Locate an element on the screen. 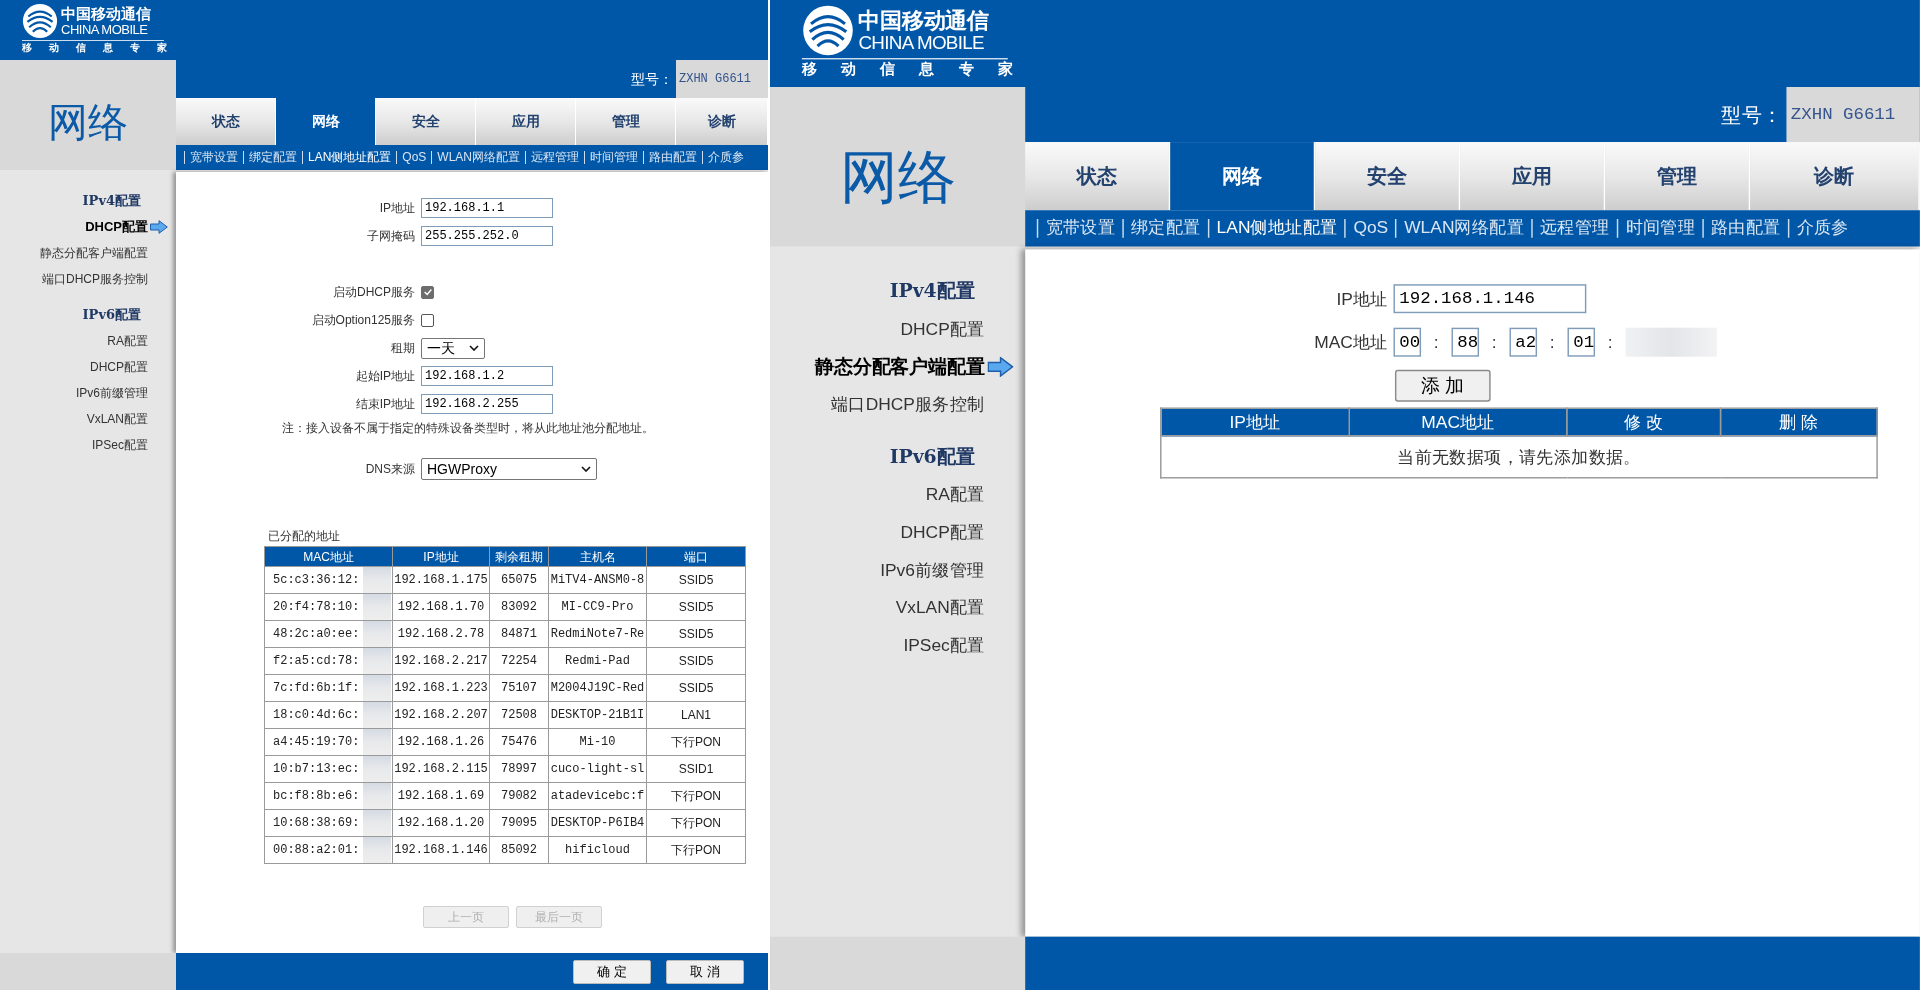 Image resolution: width=1920 pixels, height=990 pixels. table-cell: atadevicebc:f is located at coordinates (597, 796).